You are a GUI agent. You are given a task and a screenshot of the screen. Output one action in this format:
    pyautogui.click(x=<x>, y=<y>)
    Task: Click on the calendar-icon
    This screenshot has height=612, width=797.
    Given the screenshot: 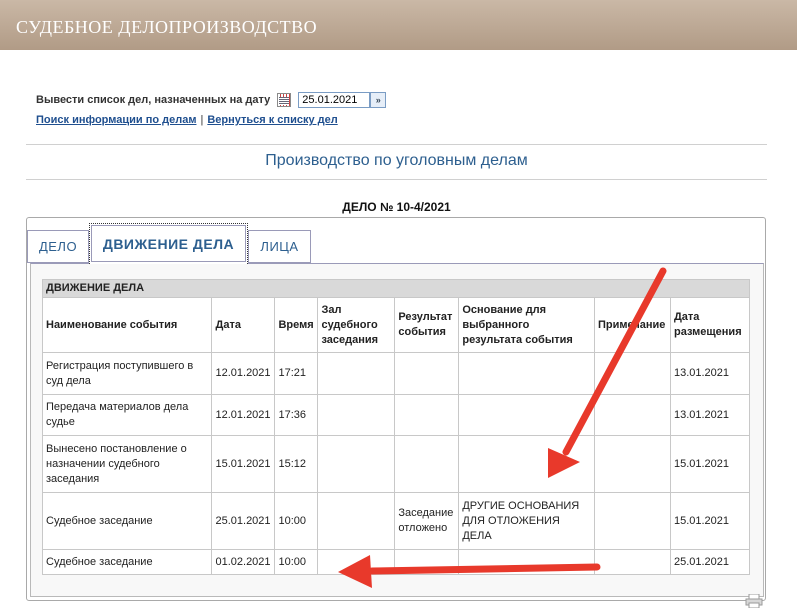 What is the action you would take?
    pyautogui.click(x=284, y=100)
    